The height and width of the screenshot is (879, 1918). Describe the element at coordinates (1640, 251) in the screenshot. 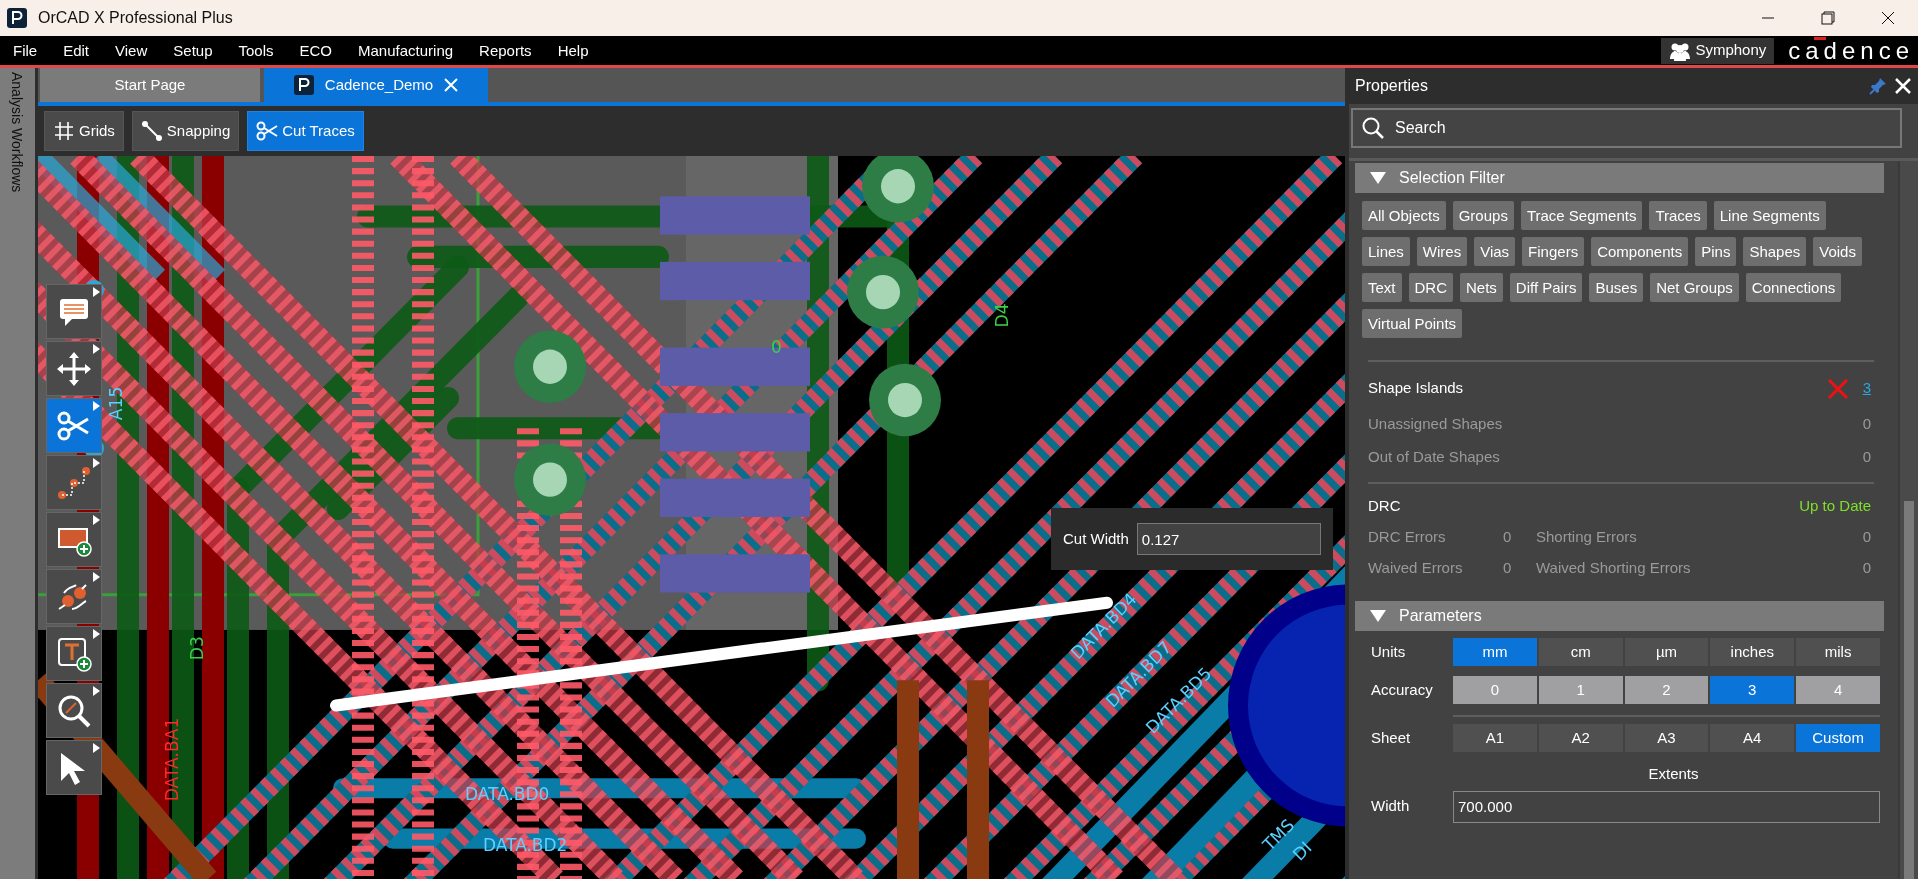

I see `filter-toggle: Components` at that location.